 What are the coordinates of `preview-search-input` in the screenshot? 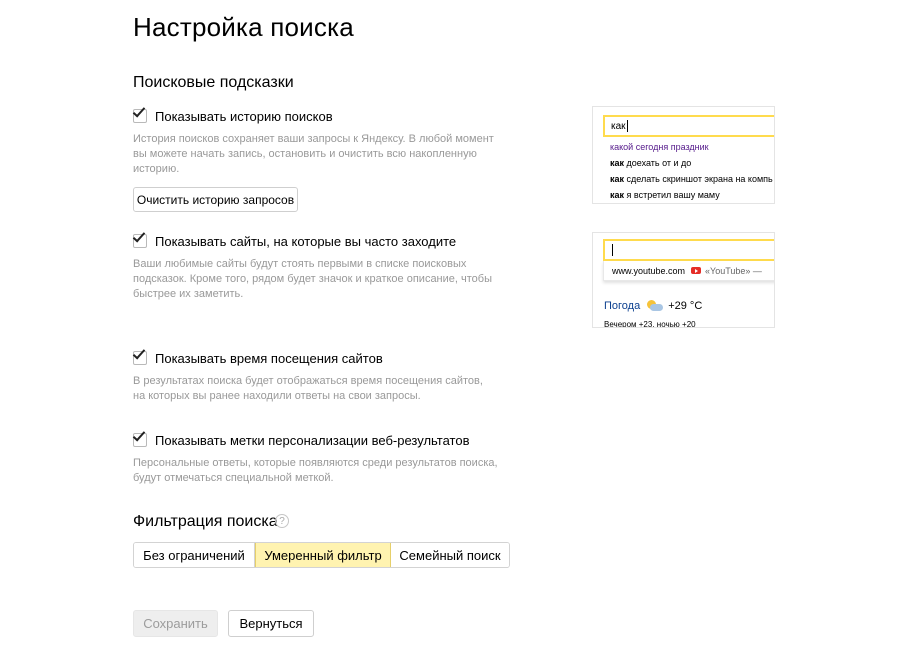 It's located at (688, 250).